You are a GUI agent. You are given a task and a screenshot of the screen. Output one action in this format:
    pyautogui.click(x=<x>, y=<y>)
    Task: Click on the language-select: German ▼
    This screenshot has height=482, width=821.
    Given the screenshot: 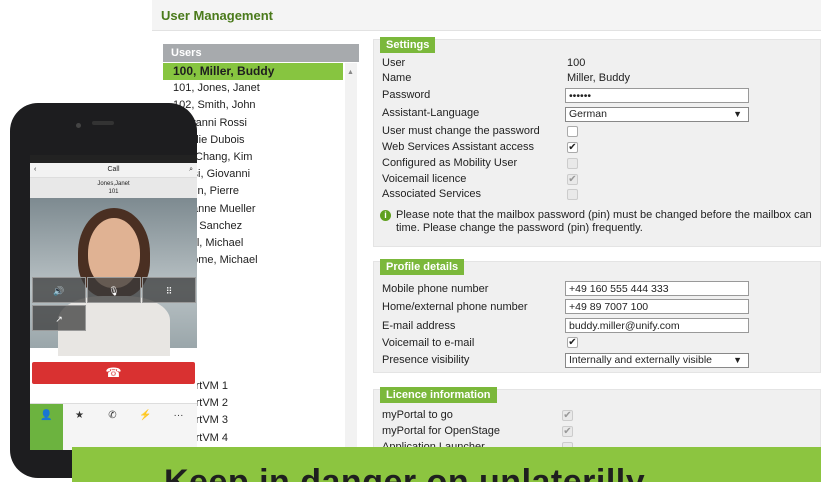 What is the action you would take?
    pyautogui.click(x=657, y=114)
    